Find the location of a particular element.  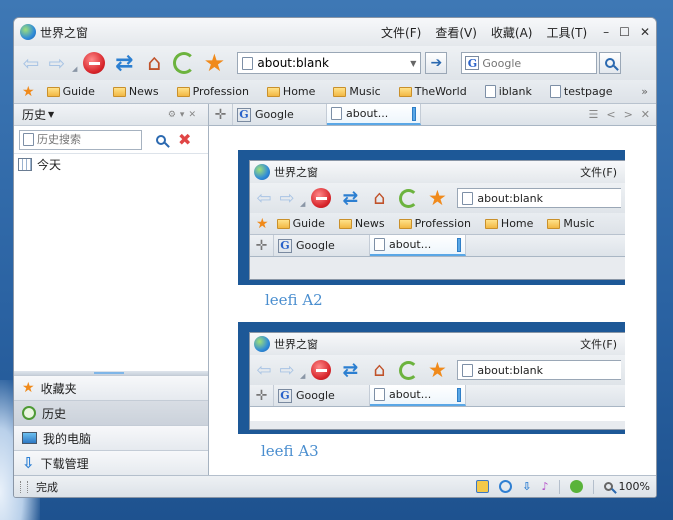

popup-blocker-icon is located at coordinates (483, 486).